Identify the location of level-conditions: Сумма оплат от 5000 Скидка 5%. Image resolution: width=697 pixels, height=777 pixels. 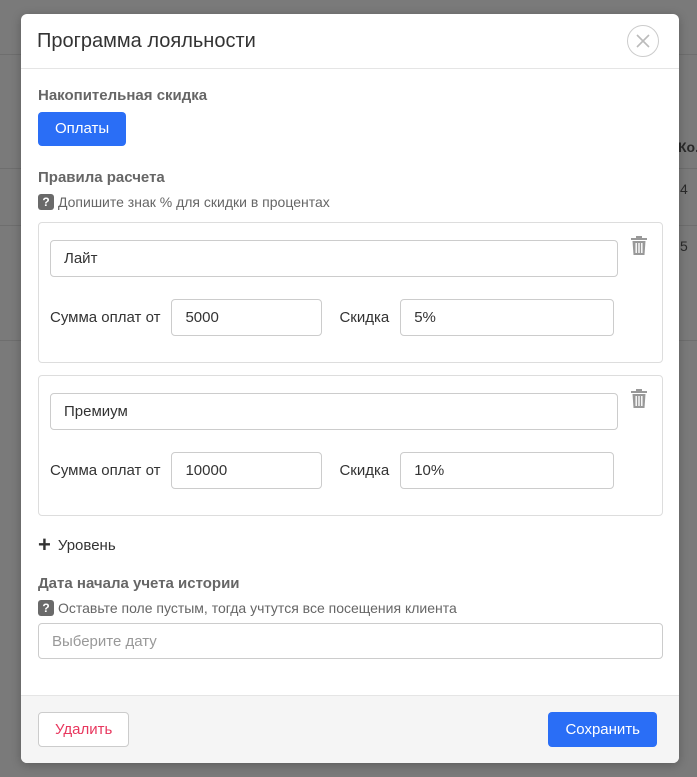
(334, 317).